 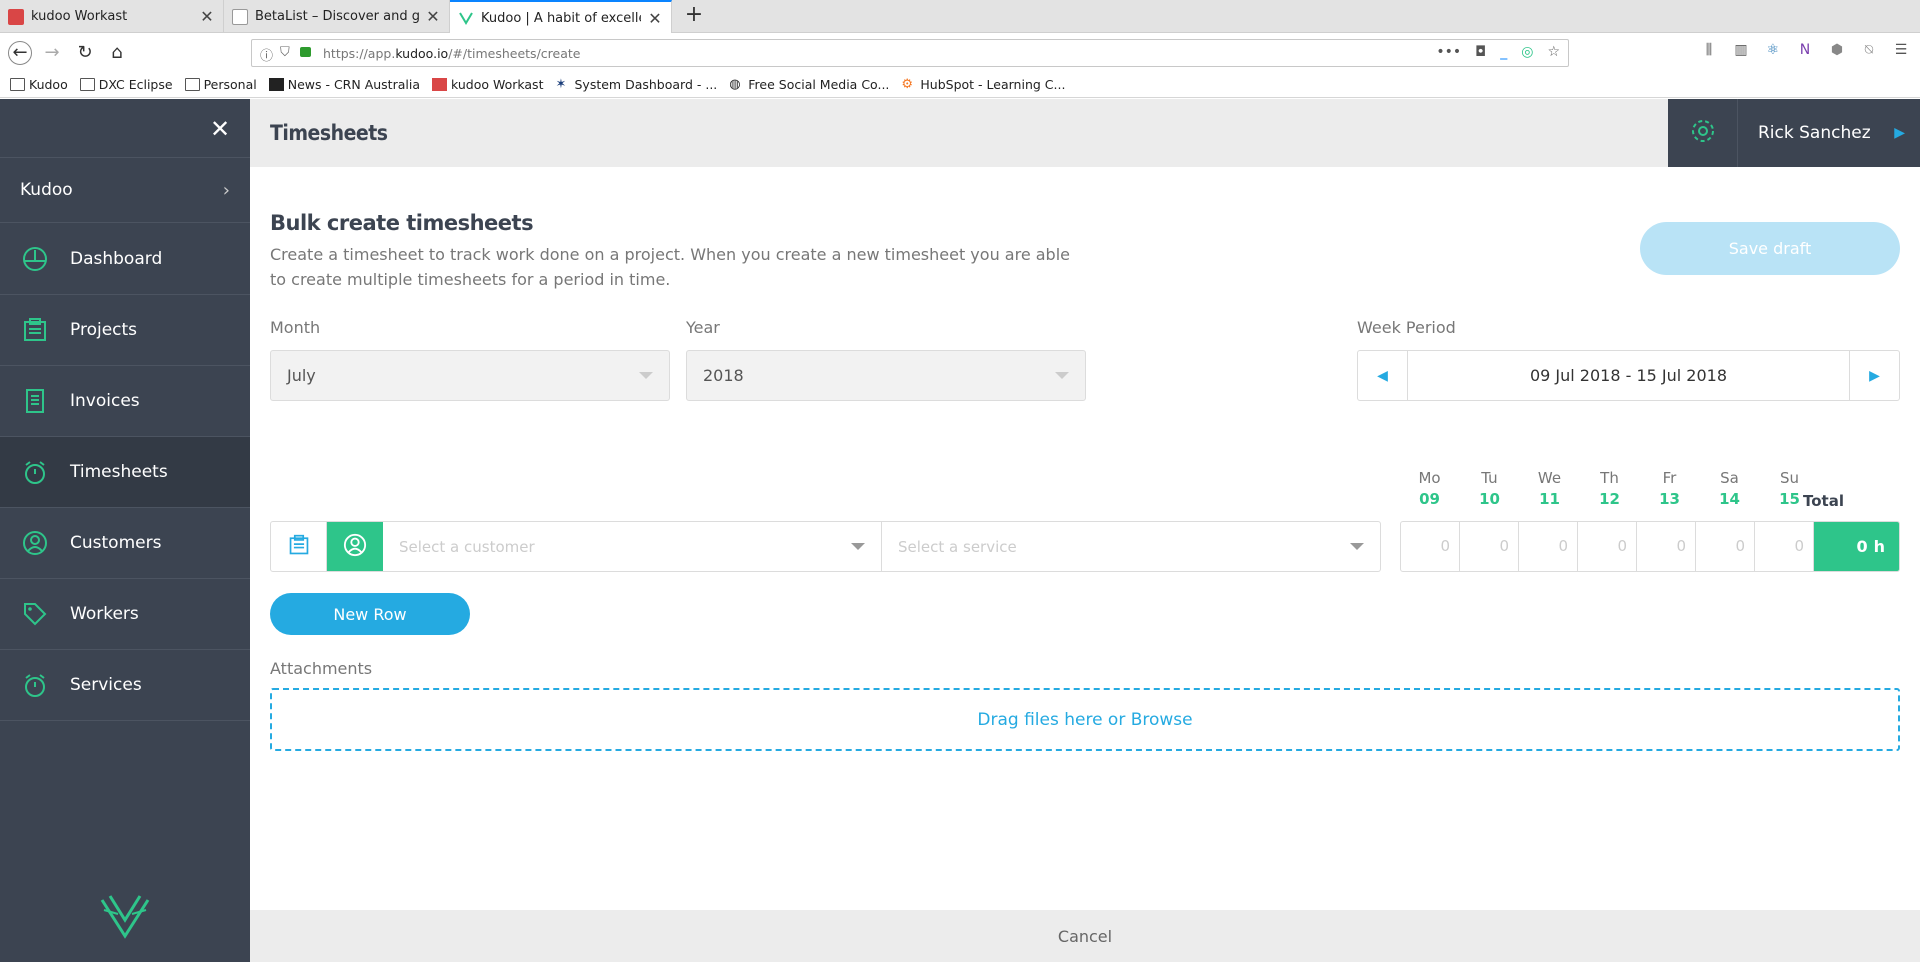 I want to click on sidebar-item-label: Customers, so click(x=116, y=543).